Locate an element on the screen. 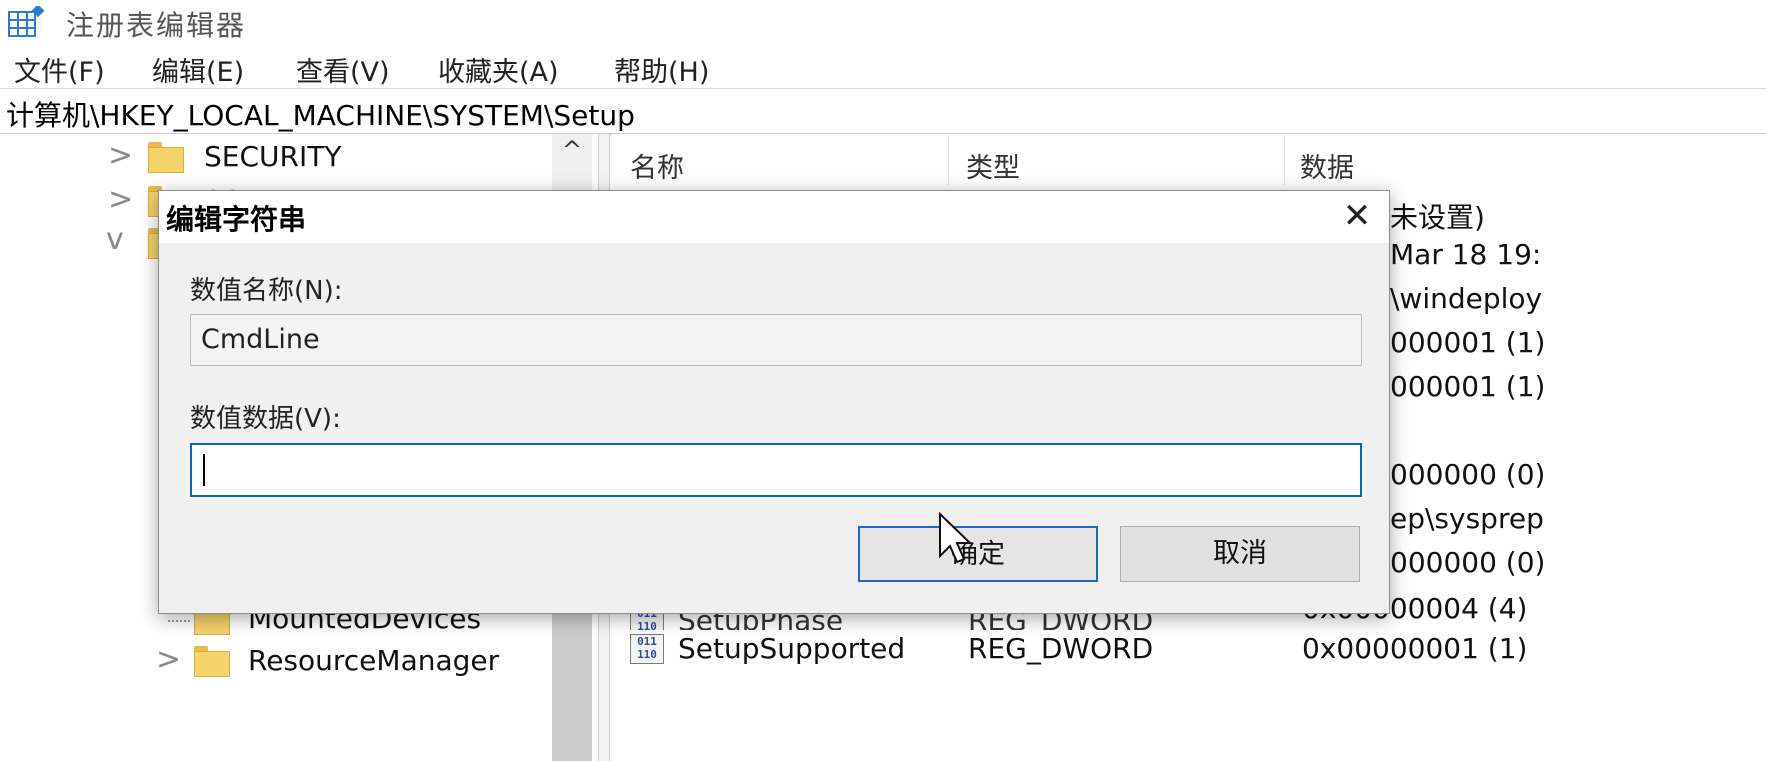  value-data: 未设置) is located at coordinates (1437, 217).